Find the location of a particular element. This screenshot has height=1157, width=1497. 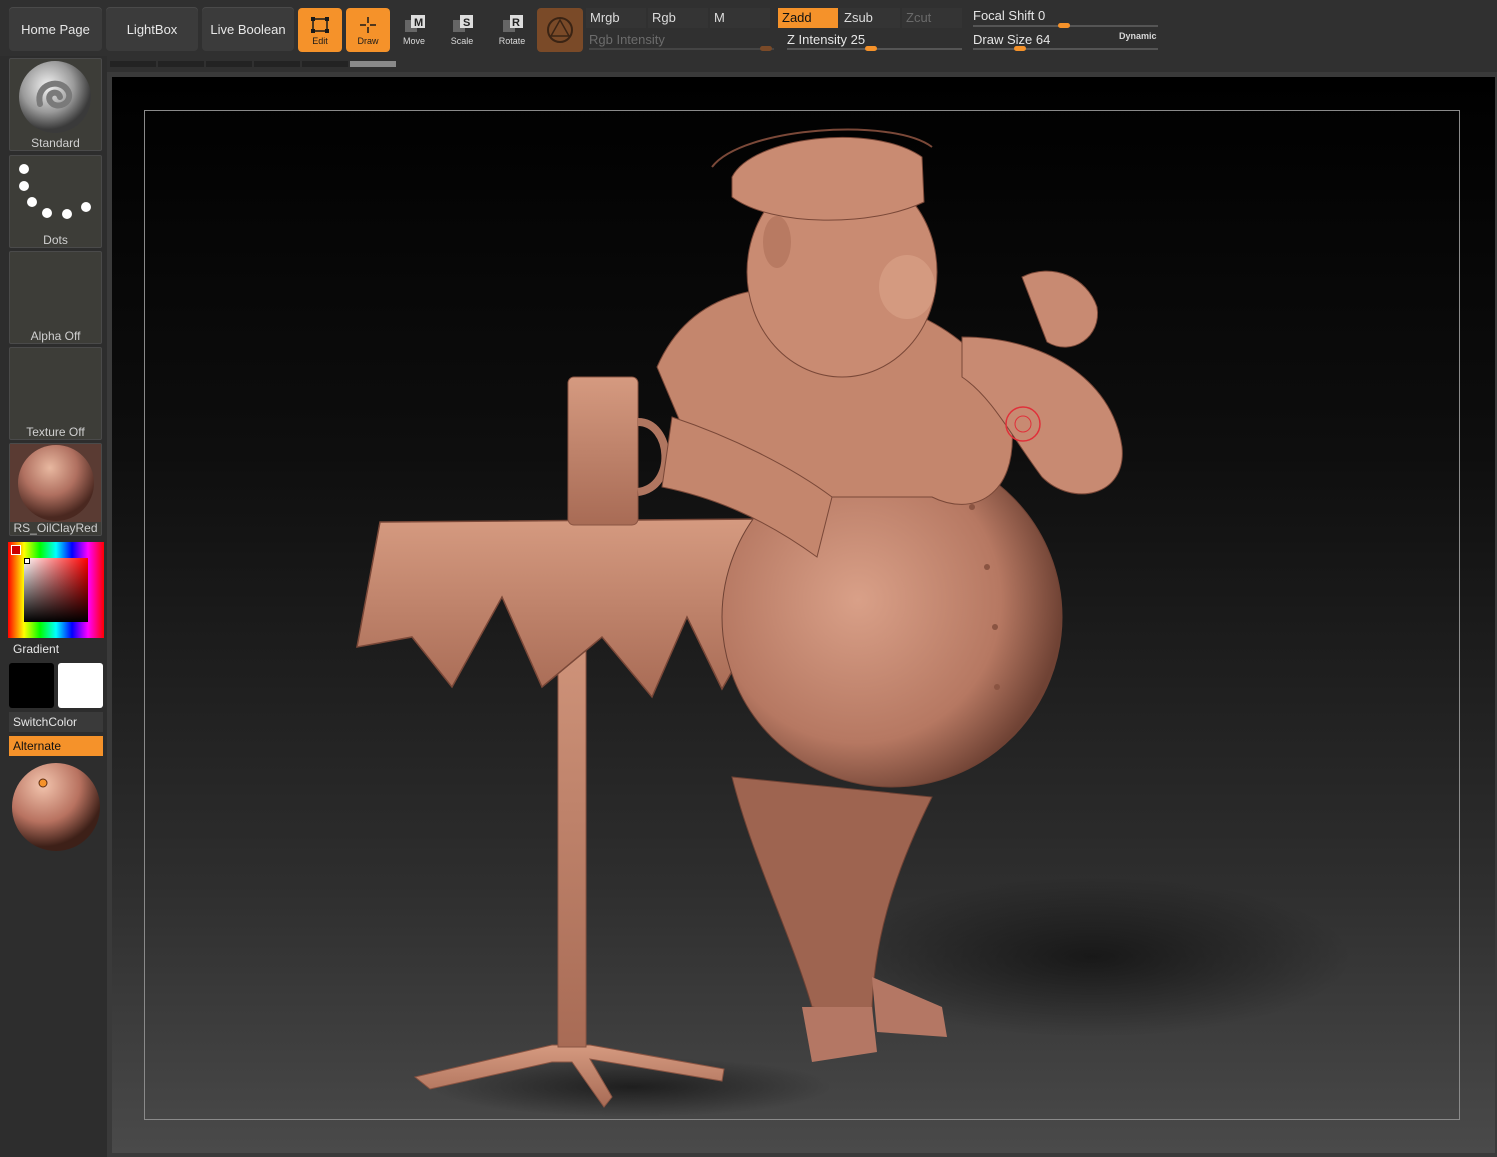

gradient-label: Gradient is located at coordinates (36, 649).